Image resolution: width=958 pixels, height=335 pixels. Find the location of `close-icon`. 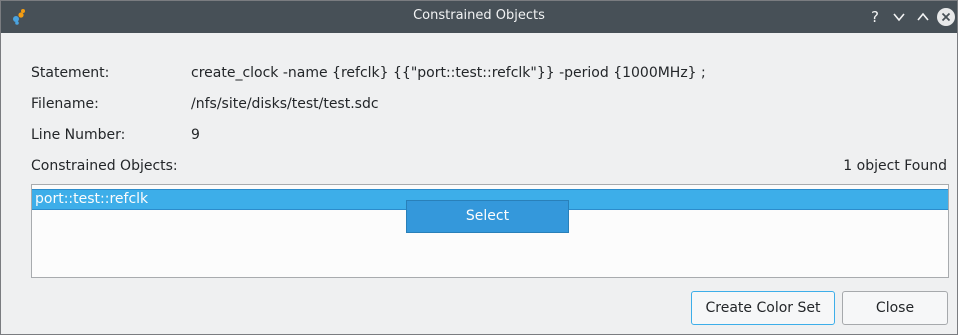

close-icon is located at coordinates (946, 17).